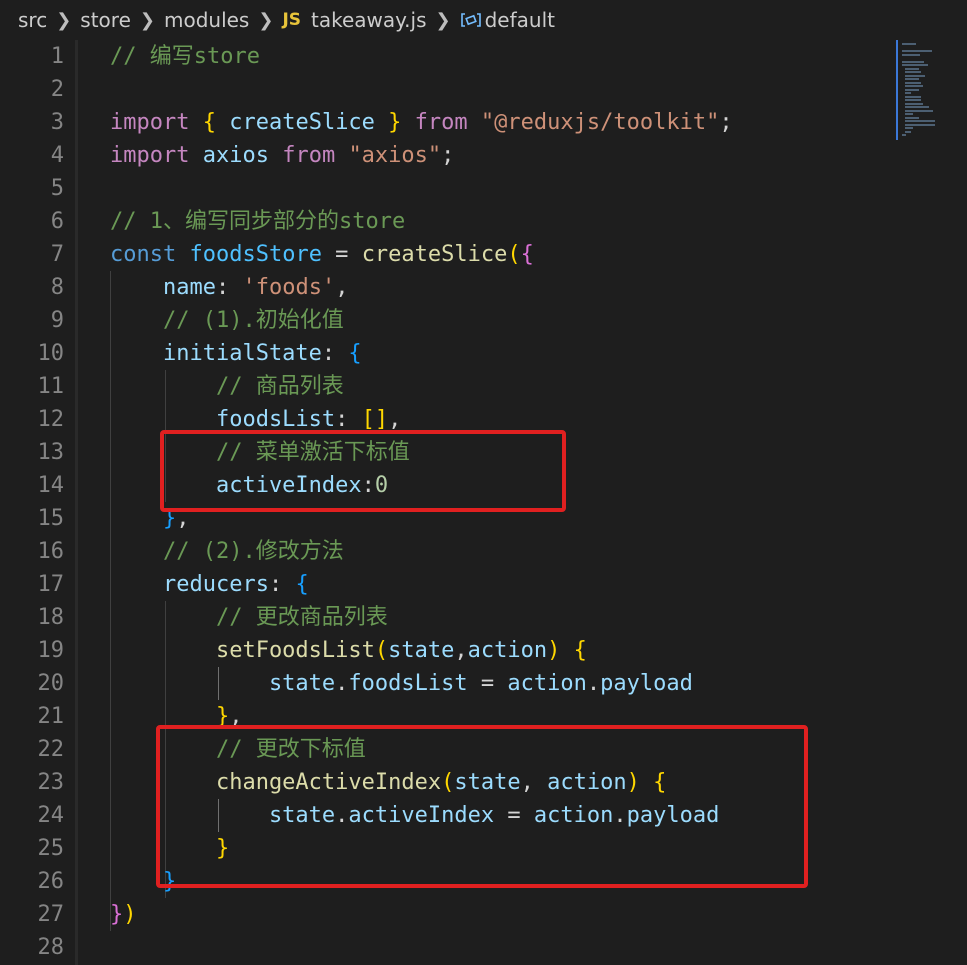  Describe the element at coordinates (130, 914) in the screenshot. I see `code-token: )` at that location.